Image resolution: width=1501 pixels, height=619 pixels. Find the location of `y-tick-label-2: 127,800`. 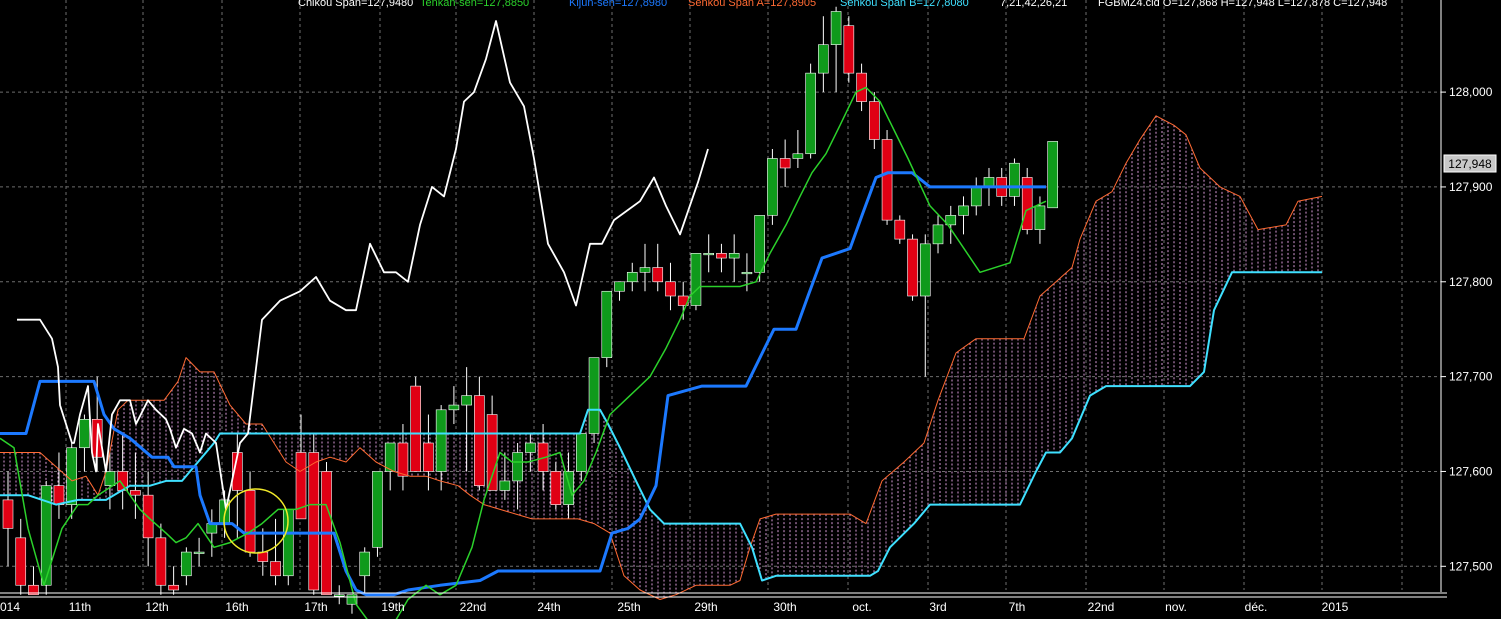

y-tick-label-2: 127,800 is located at coordinates (1471, 282).